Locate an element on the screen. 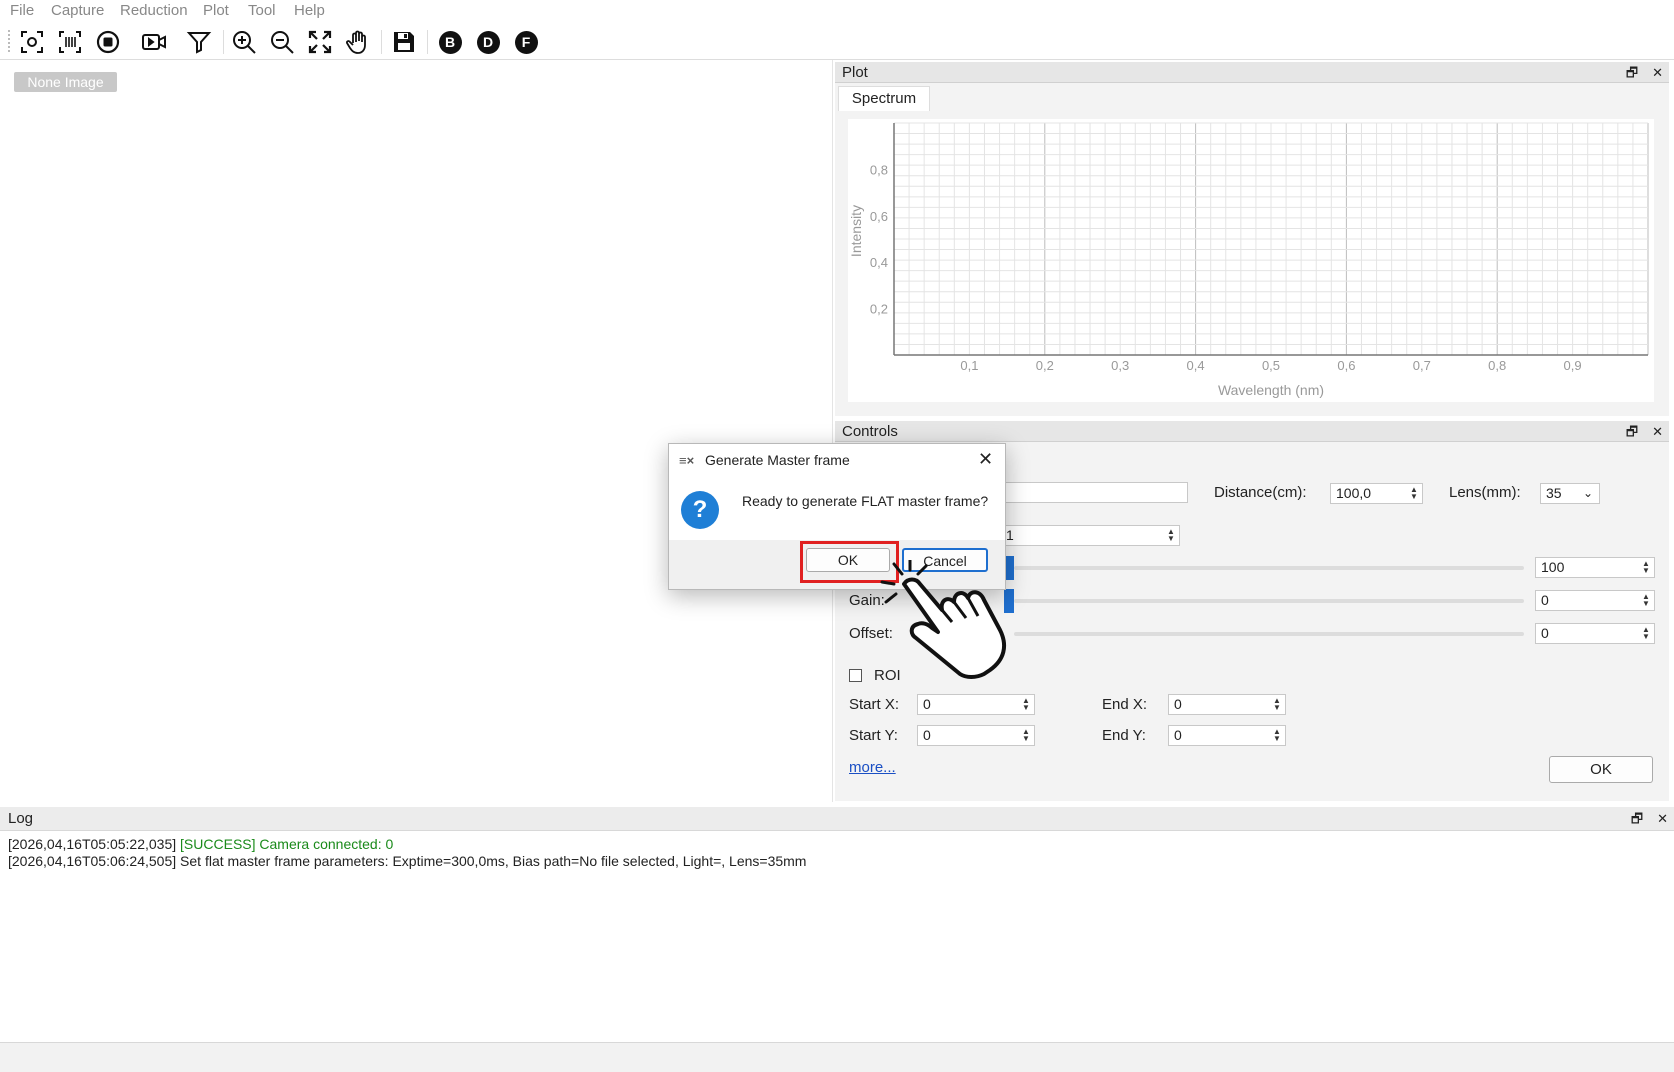  exposure-spinbox: 100 ▲ ▼ is located at coordinates (1595, 567).